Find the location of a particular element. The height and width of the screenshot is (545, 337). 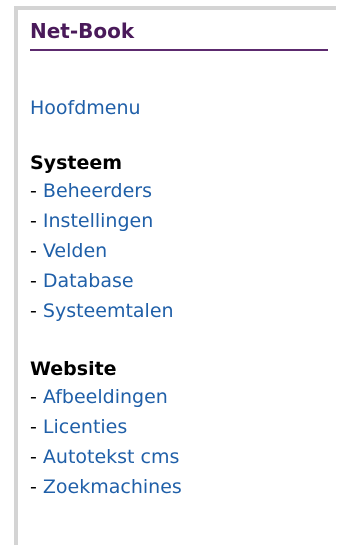

list-item: - Autotekst cms is located at coordinates (179, 457).